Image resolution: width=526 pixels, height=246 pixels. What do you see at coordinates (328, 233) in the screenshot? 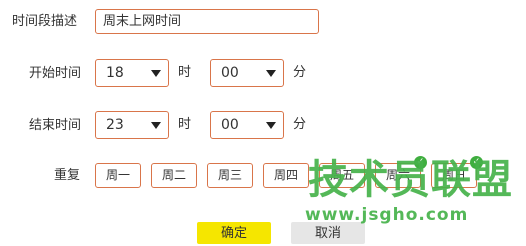
I see `cancel-button: 取消` at bounding box center [328, 233].